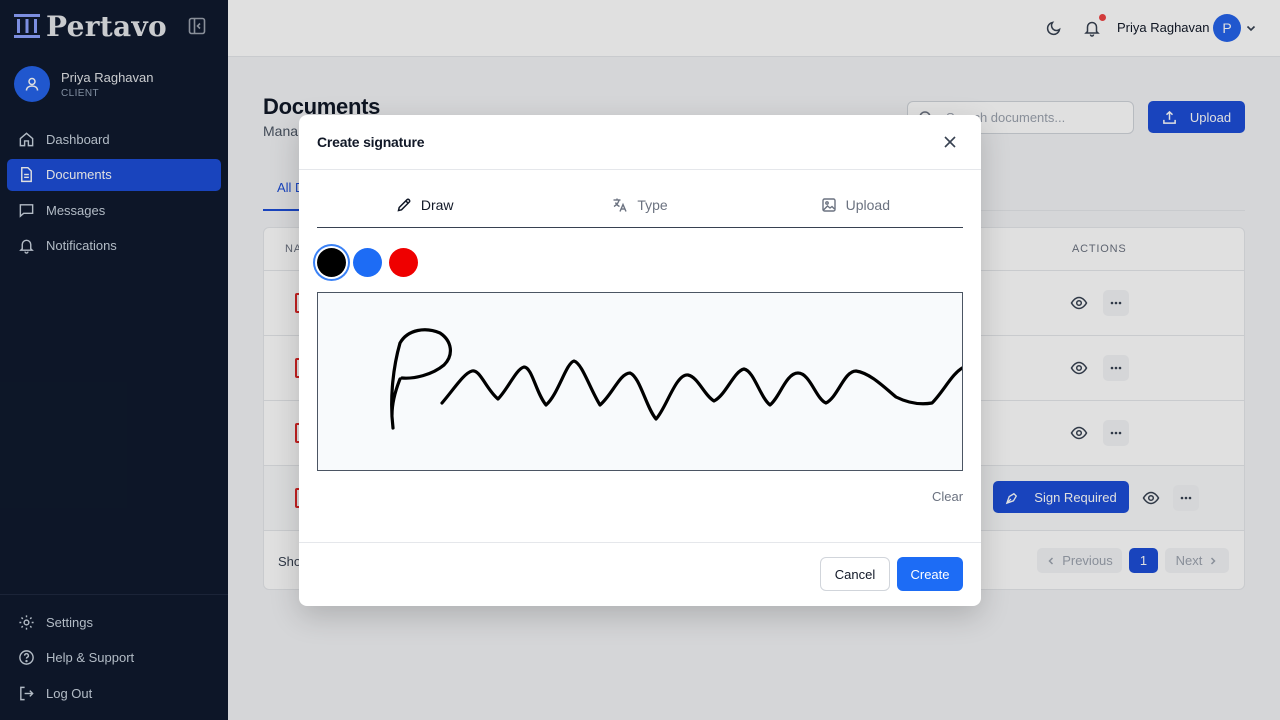 The width and height of the screenshot is (1280, 720). Describe the element at coordinates (437, 205) in the screenshot. I see `tab-label: Draw` at that location.